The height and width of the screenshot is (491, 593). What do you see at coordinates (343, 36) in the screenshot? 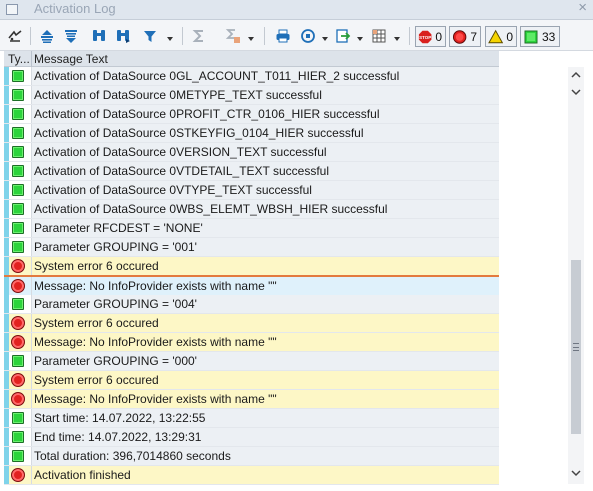
I see `export-button` at bounding box center [343, 36].